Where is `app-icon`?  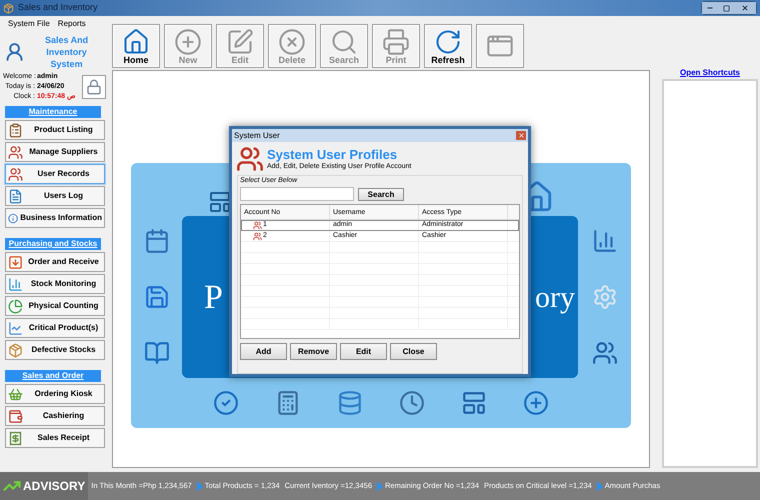 app-icon is located at coordinates (8, 8).